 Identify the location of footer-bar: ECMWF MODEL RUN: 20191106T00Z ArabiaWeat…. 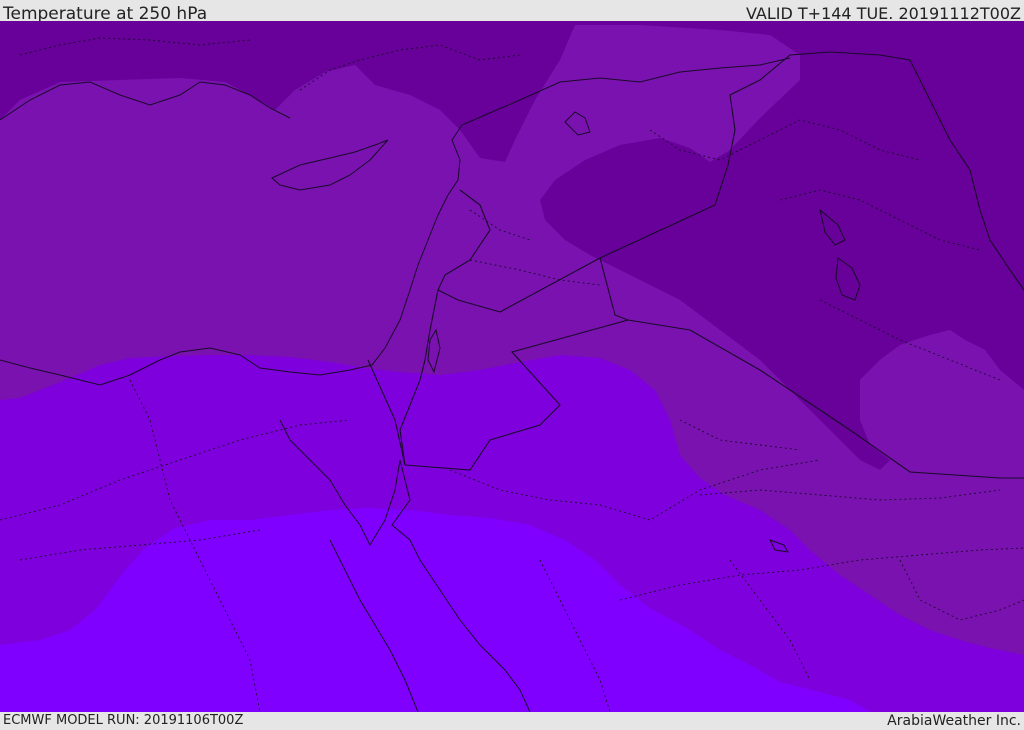
(512, 720).